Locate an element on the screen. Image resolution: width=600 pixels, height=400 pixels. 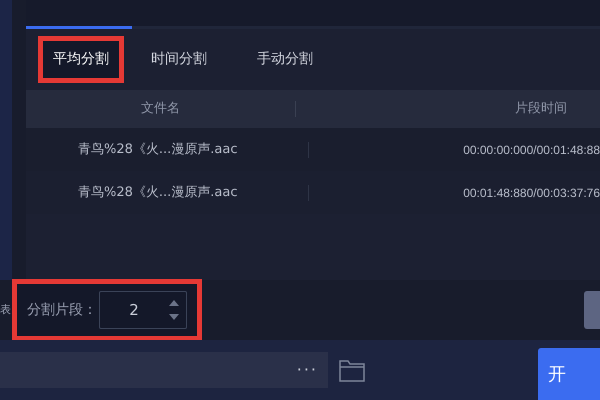
folder-icon is located at coordinates (352, 370).